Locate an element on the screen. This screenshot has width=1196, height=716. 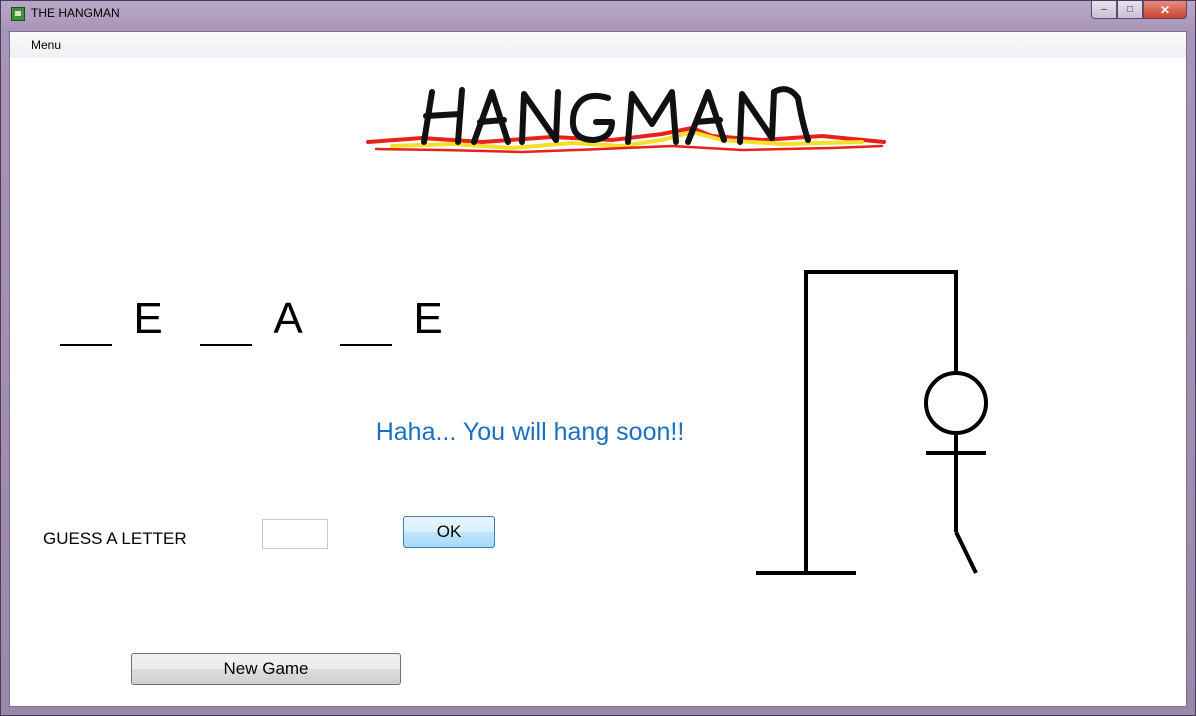
minimize-button: – is located at coordinates (1104, 10).